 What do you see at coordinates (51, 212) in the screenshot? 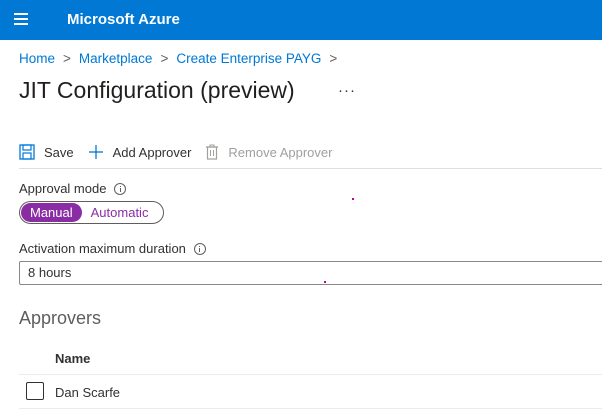
I see `approval-mode-manual: Manual` at bounding box center [51, 212].